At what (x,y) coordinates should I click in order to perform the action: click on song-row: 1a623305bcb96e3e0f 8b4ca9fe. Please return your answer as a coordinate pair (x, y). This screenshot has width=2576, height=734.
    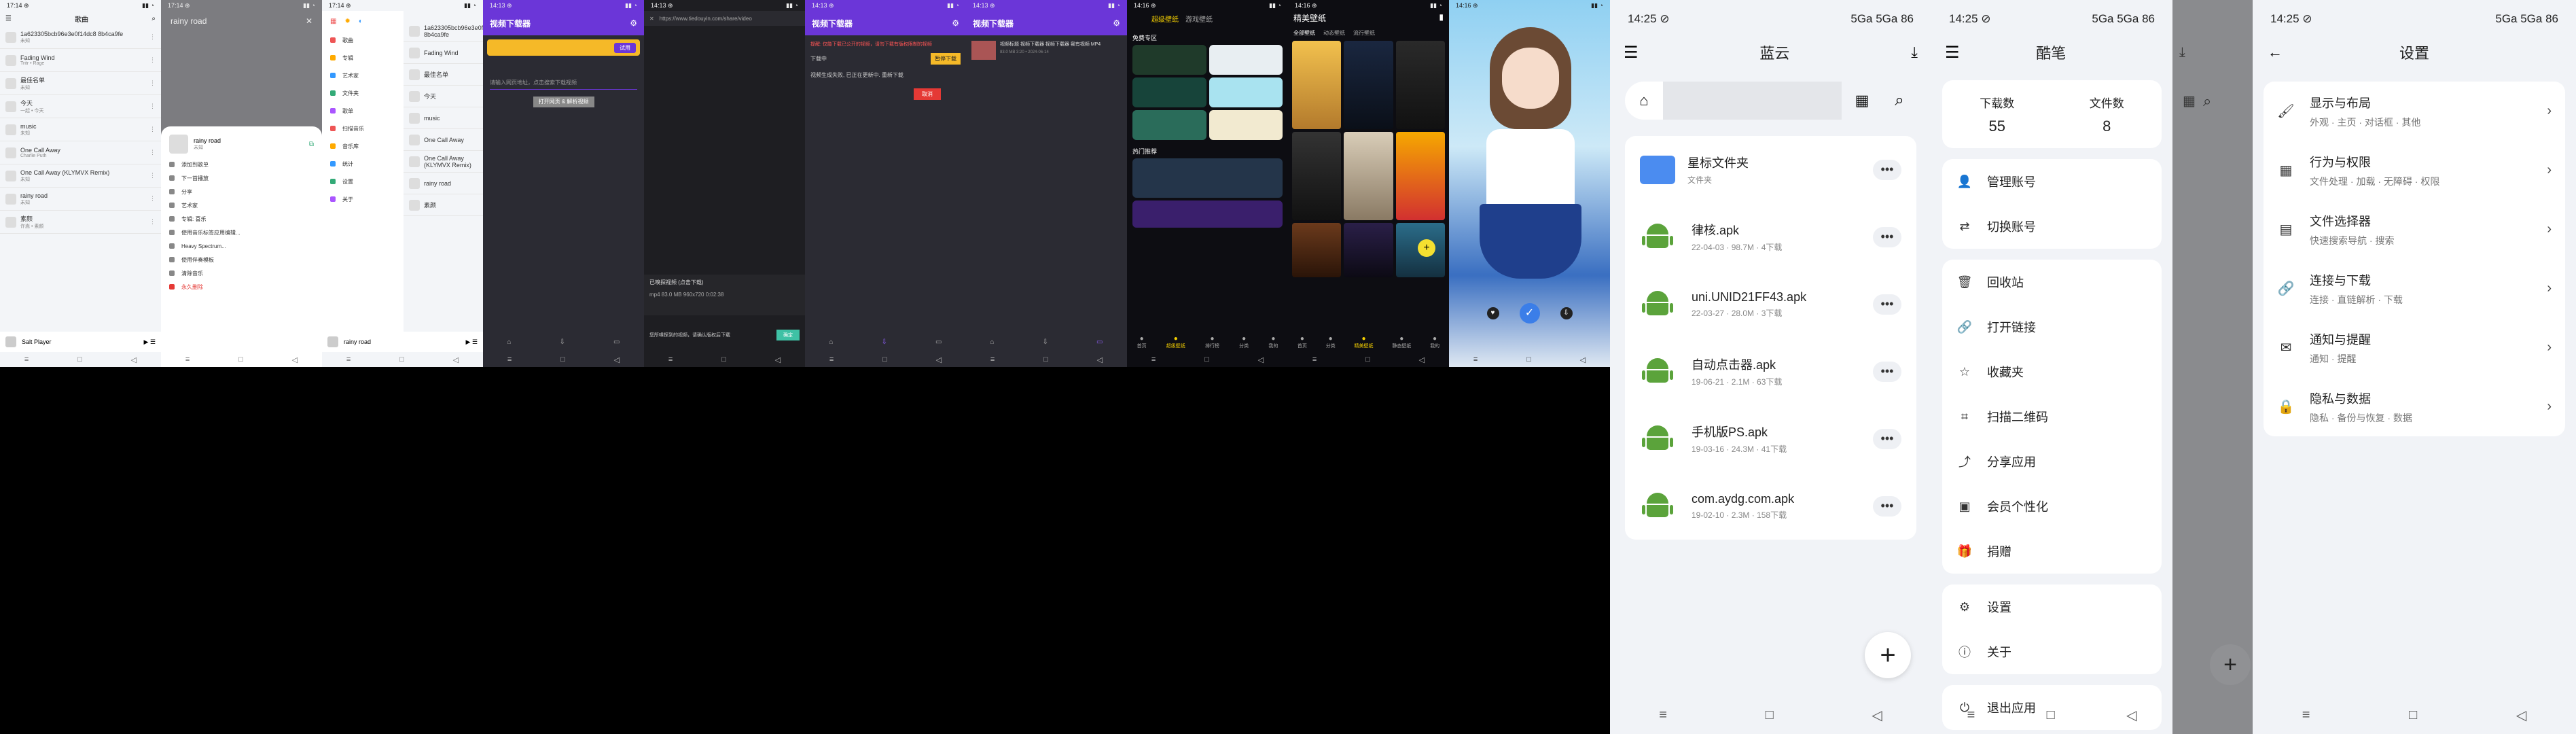
    Looking at the image, I should click on (444, 31).